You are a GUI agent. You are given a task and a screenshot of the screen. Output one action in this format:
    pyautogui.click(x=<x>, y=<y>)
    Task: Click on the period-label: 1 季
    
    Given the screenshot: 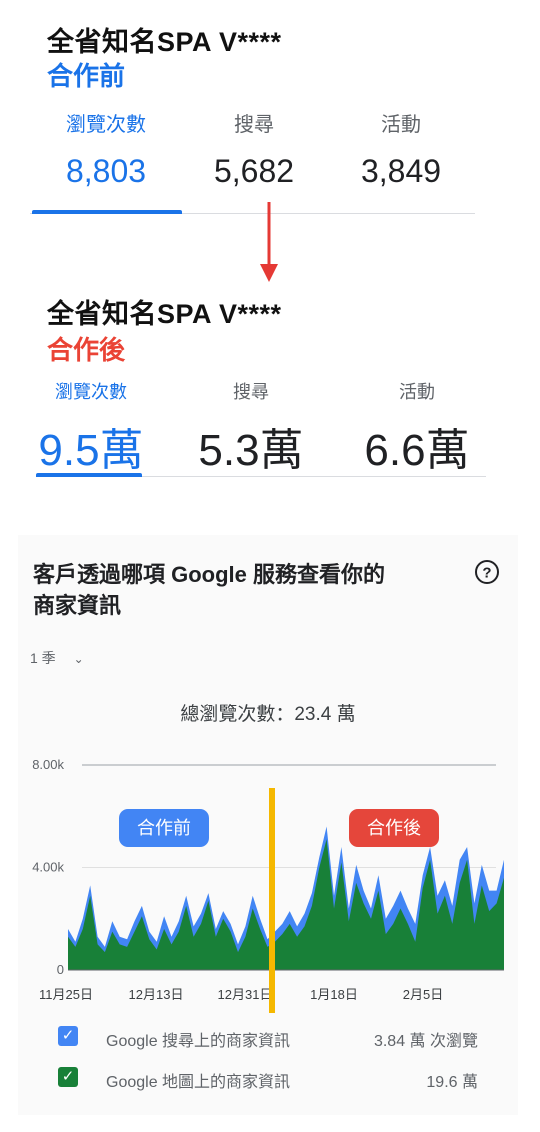 What is the action you would take?
    pyautogui.click(x=43, y=658)
    